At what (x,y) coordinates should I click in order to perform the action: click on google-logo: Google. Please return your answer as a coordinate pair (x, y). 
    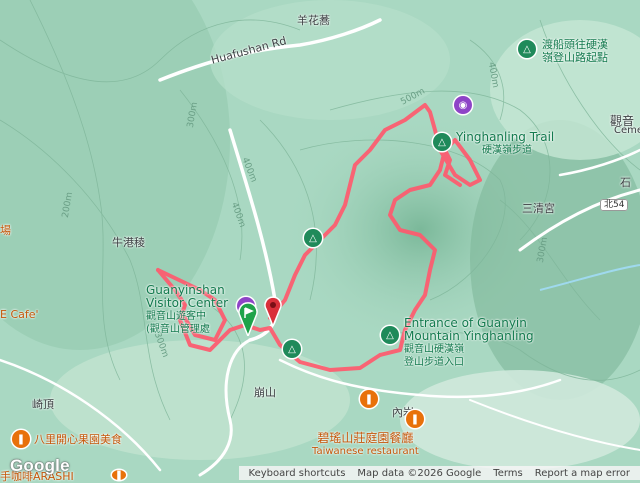
    Looking at the image, I should click on (40, 465).